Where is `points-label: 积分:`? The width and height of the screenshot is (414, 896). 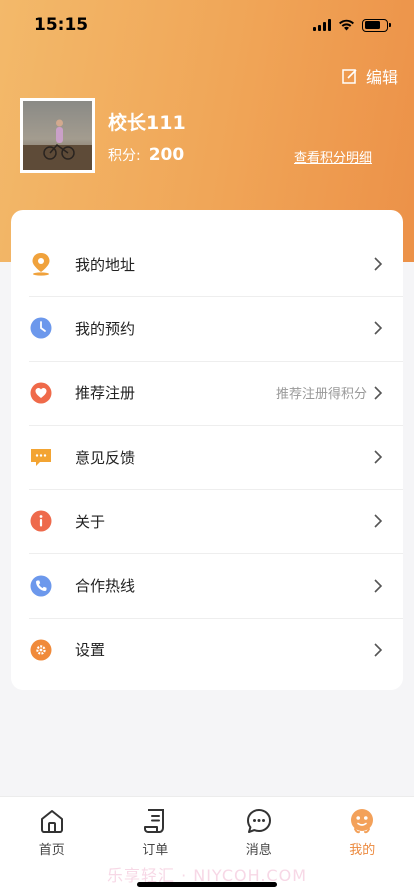
points-label: 积分: is located at coordinates (124, 156).